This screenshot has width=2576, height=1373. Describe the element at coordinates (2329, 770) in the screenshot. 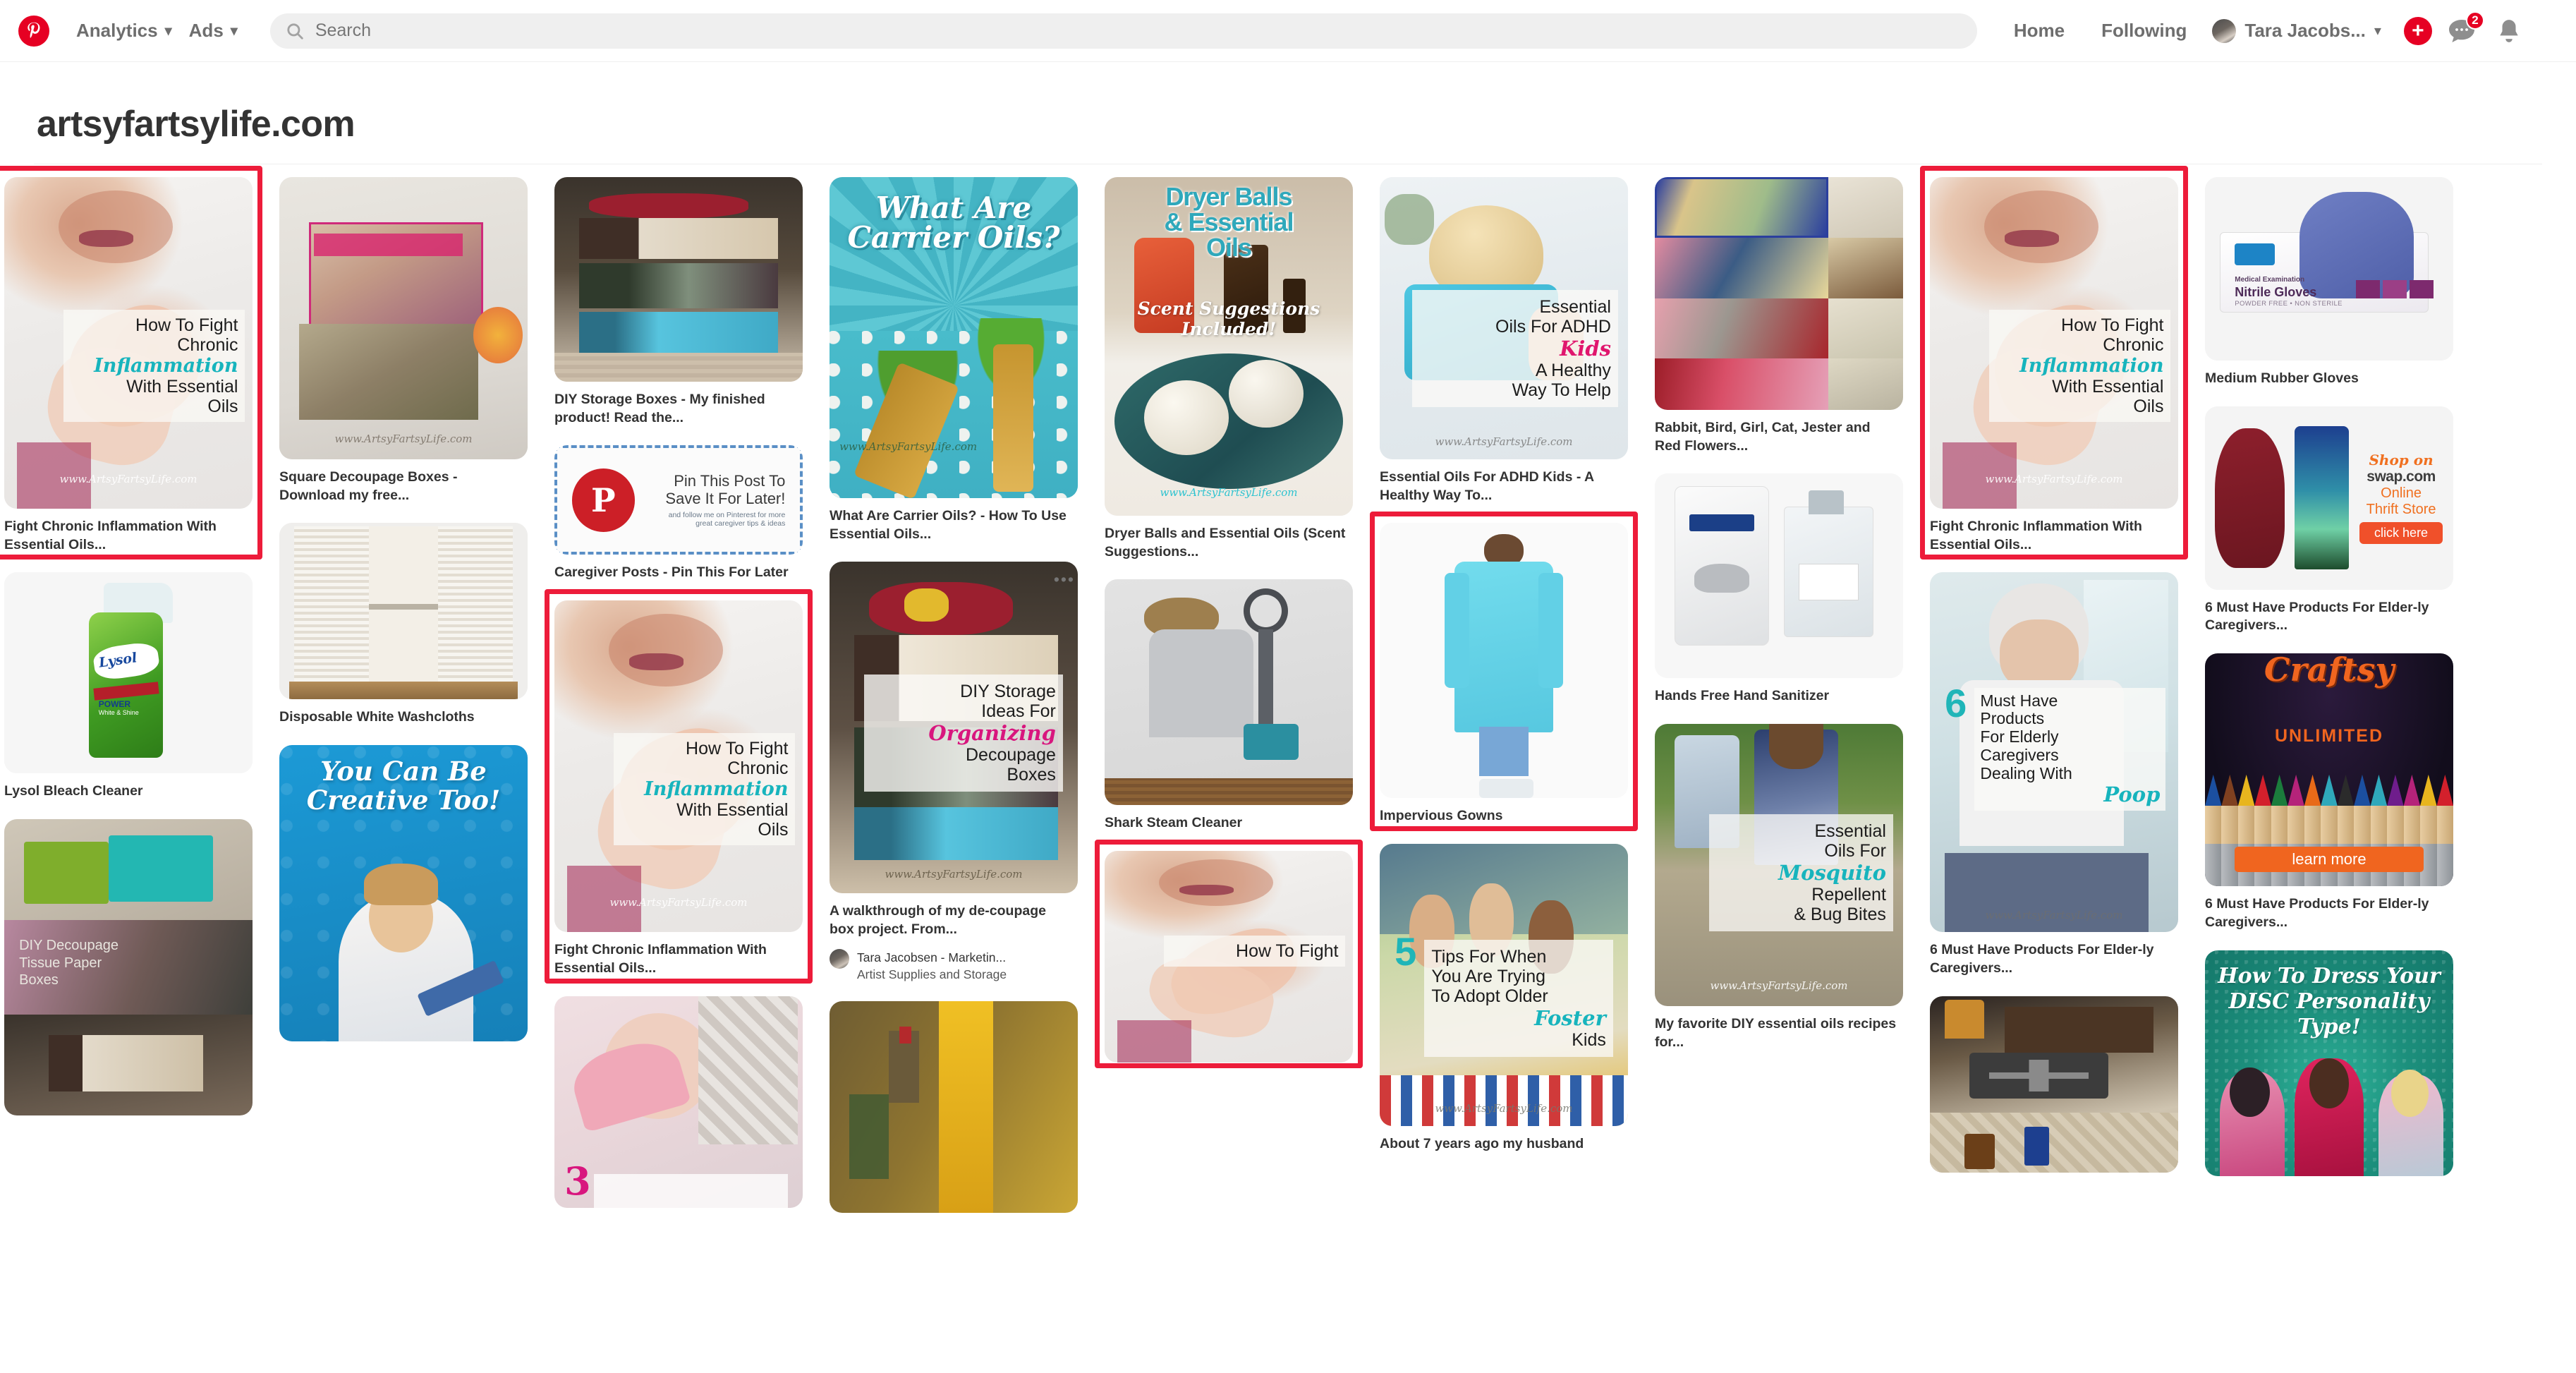

I see `pin-image: Craftsy UNLIMITED learn more` at that location.